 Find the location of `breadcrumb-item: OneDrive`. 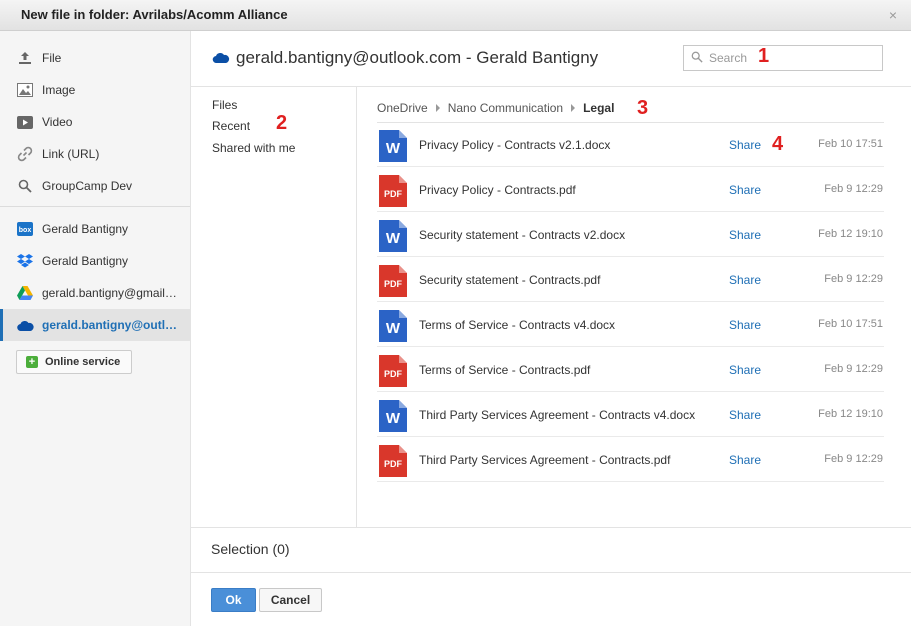

breadcrumb-item: OneDrive is located at coordinates (402, 108).